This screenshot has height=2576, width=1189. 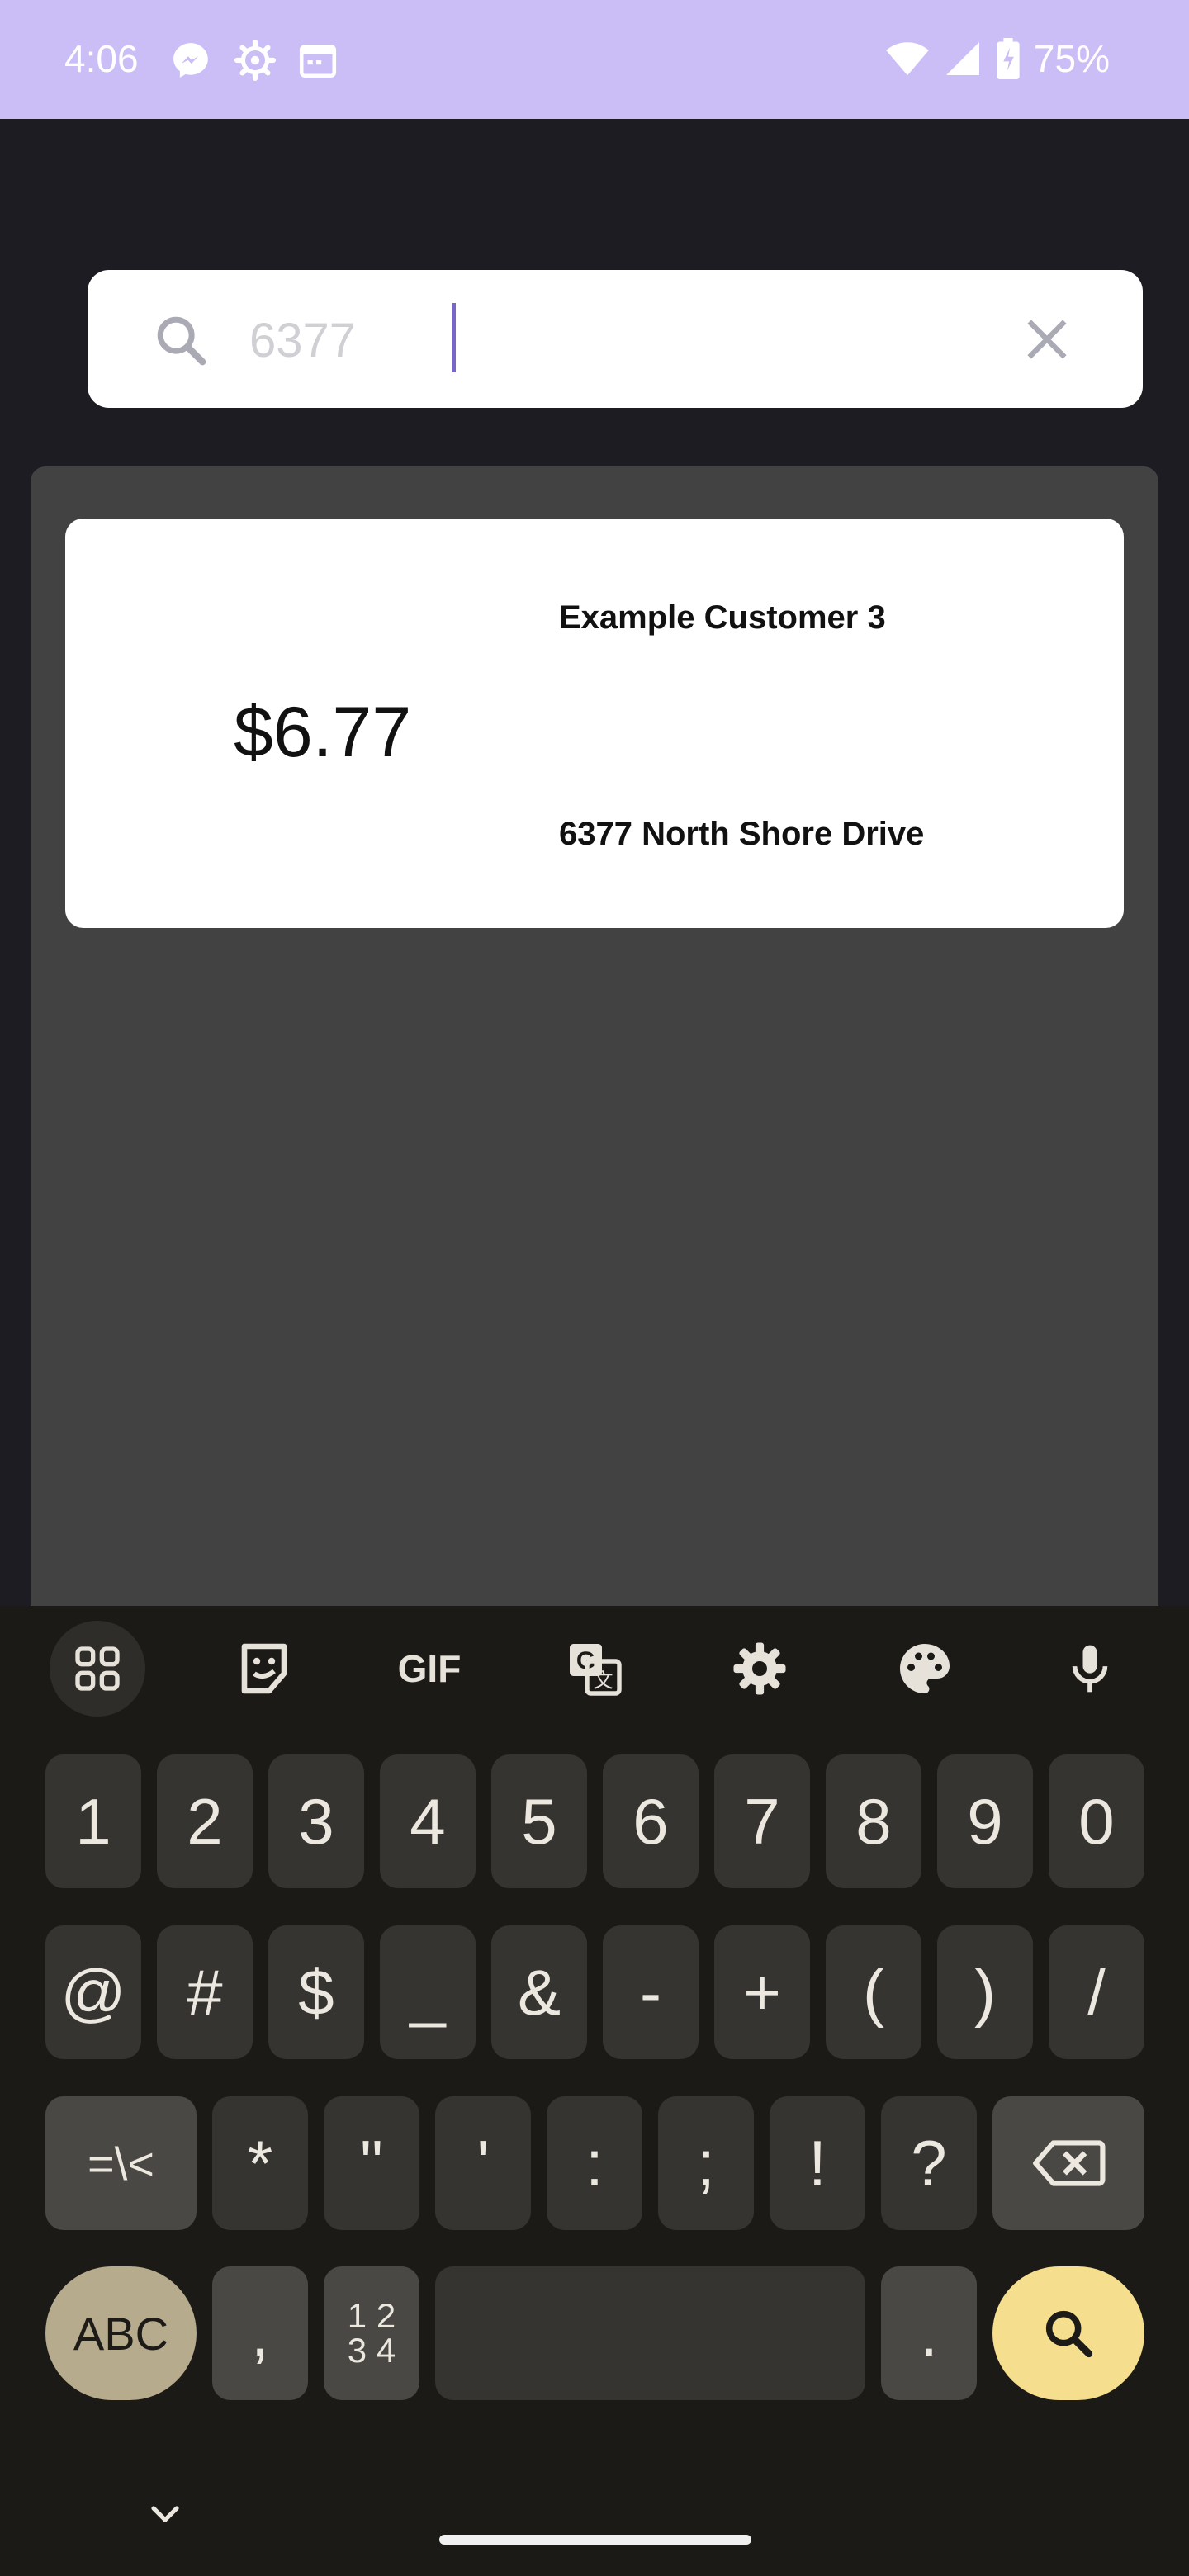 What do you see at coordinates (539, 1992) in the screenshot?
I see `key-ampersand: &` at bounding box center [539, 1992].